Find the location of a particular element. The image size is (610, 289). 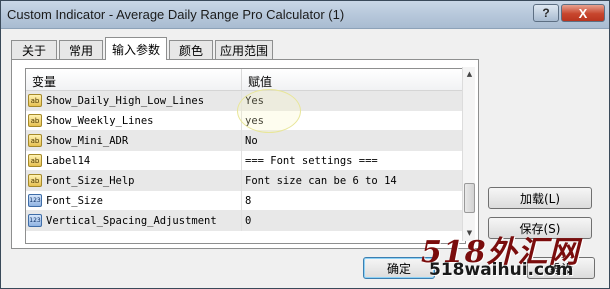

scroll-up-icon: ▲ is located at coordinates (469, 74).